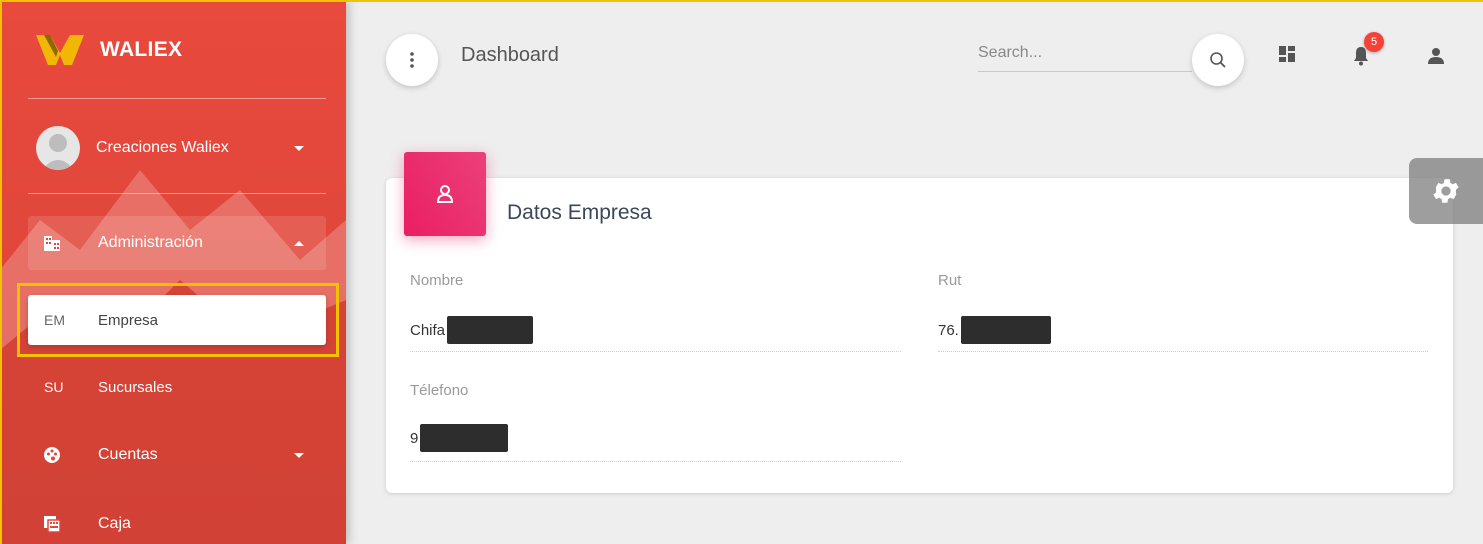 The image size is (1483, 544). I want to click on field-label-rut: Rut, so click(950, 280).